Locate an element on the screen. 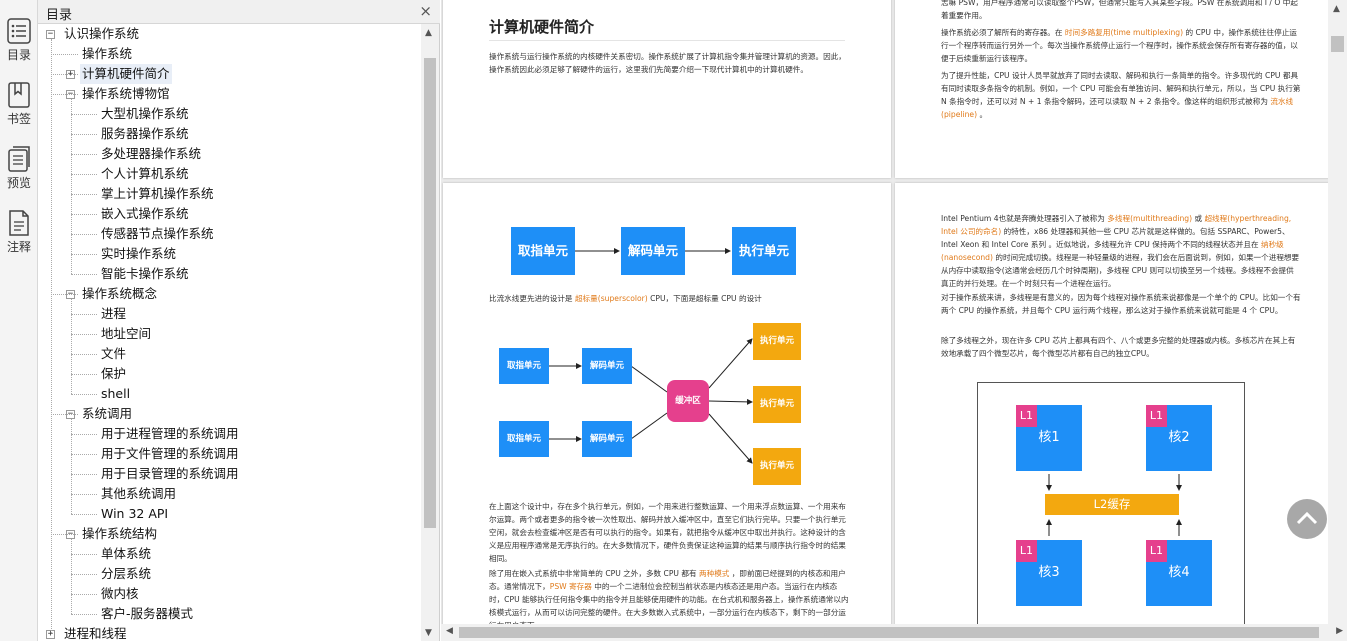 Image resolution: width=1366 pixels, height=641 pixels. toc-item: 操作系统 is located at coordinates (107, 54).